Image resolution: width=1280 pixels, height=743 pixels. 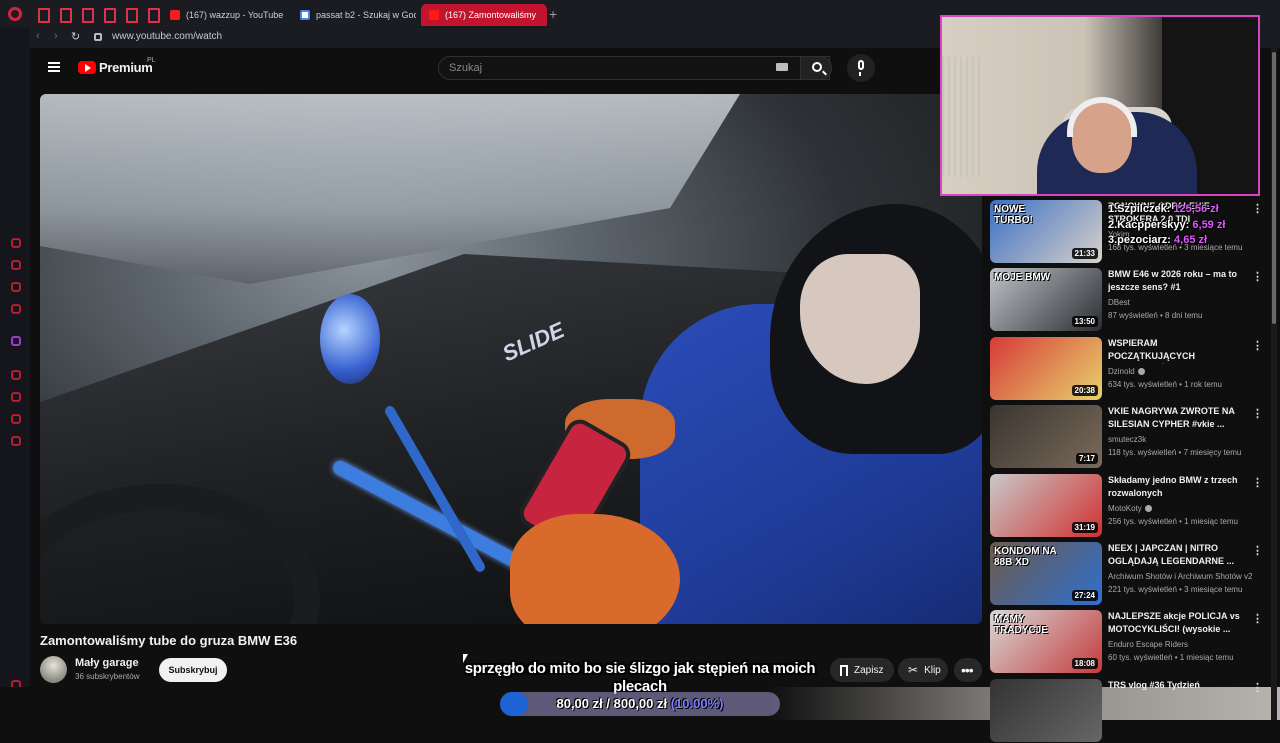 I want to click on recommendation-thumbnail: NOWE TURBO! 21:33, so click(x=1046, y=231).